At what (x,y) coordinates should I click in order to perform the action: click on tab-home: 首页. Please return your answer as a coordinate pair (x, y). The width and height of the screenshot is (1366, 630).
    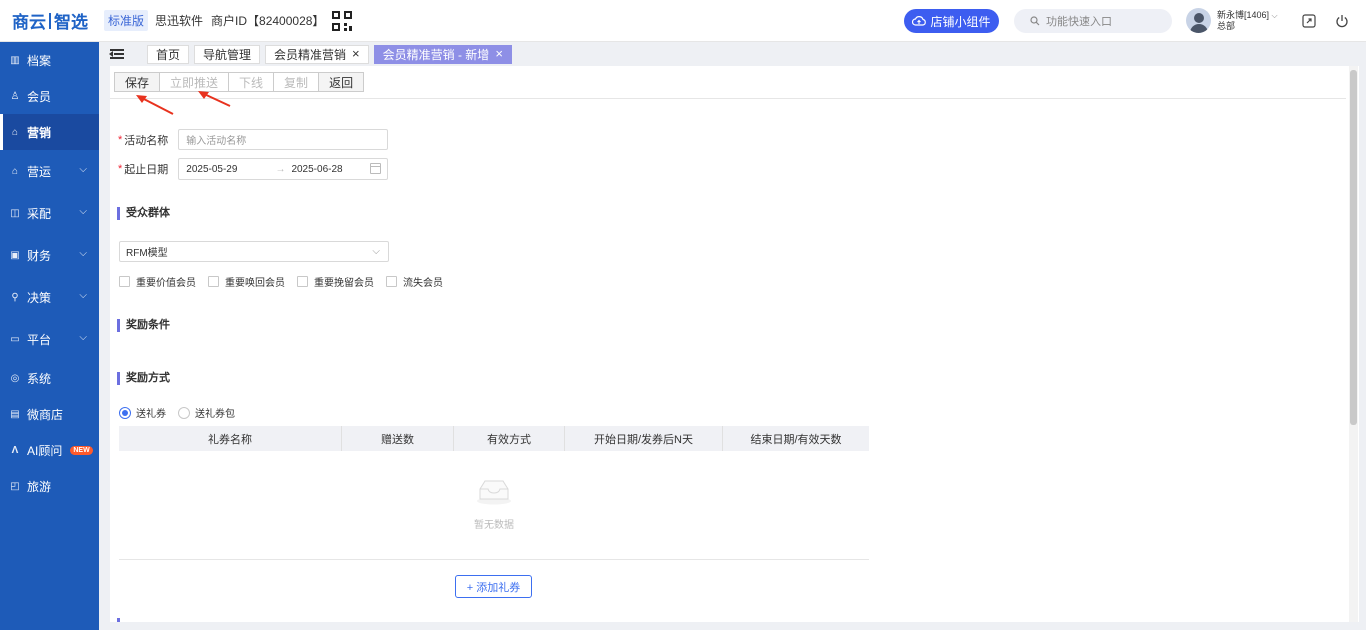
    Looking at the image, I should click on (168, 54).